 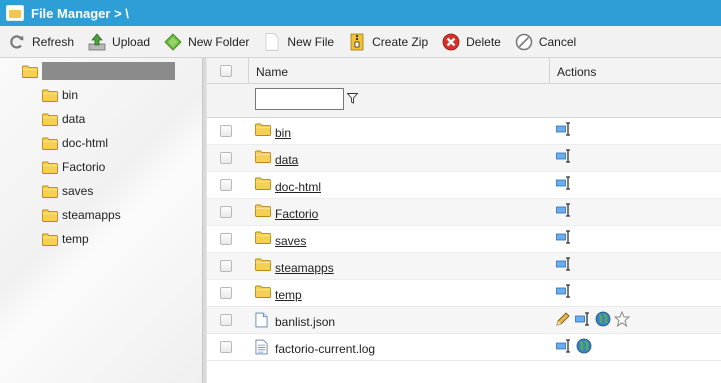 What do you see at coordinates (85, 143) in the screenshot?
I see `tree-item-label: doc-html` at bounding box center [85, 143].